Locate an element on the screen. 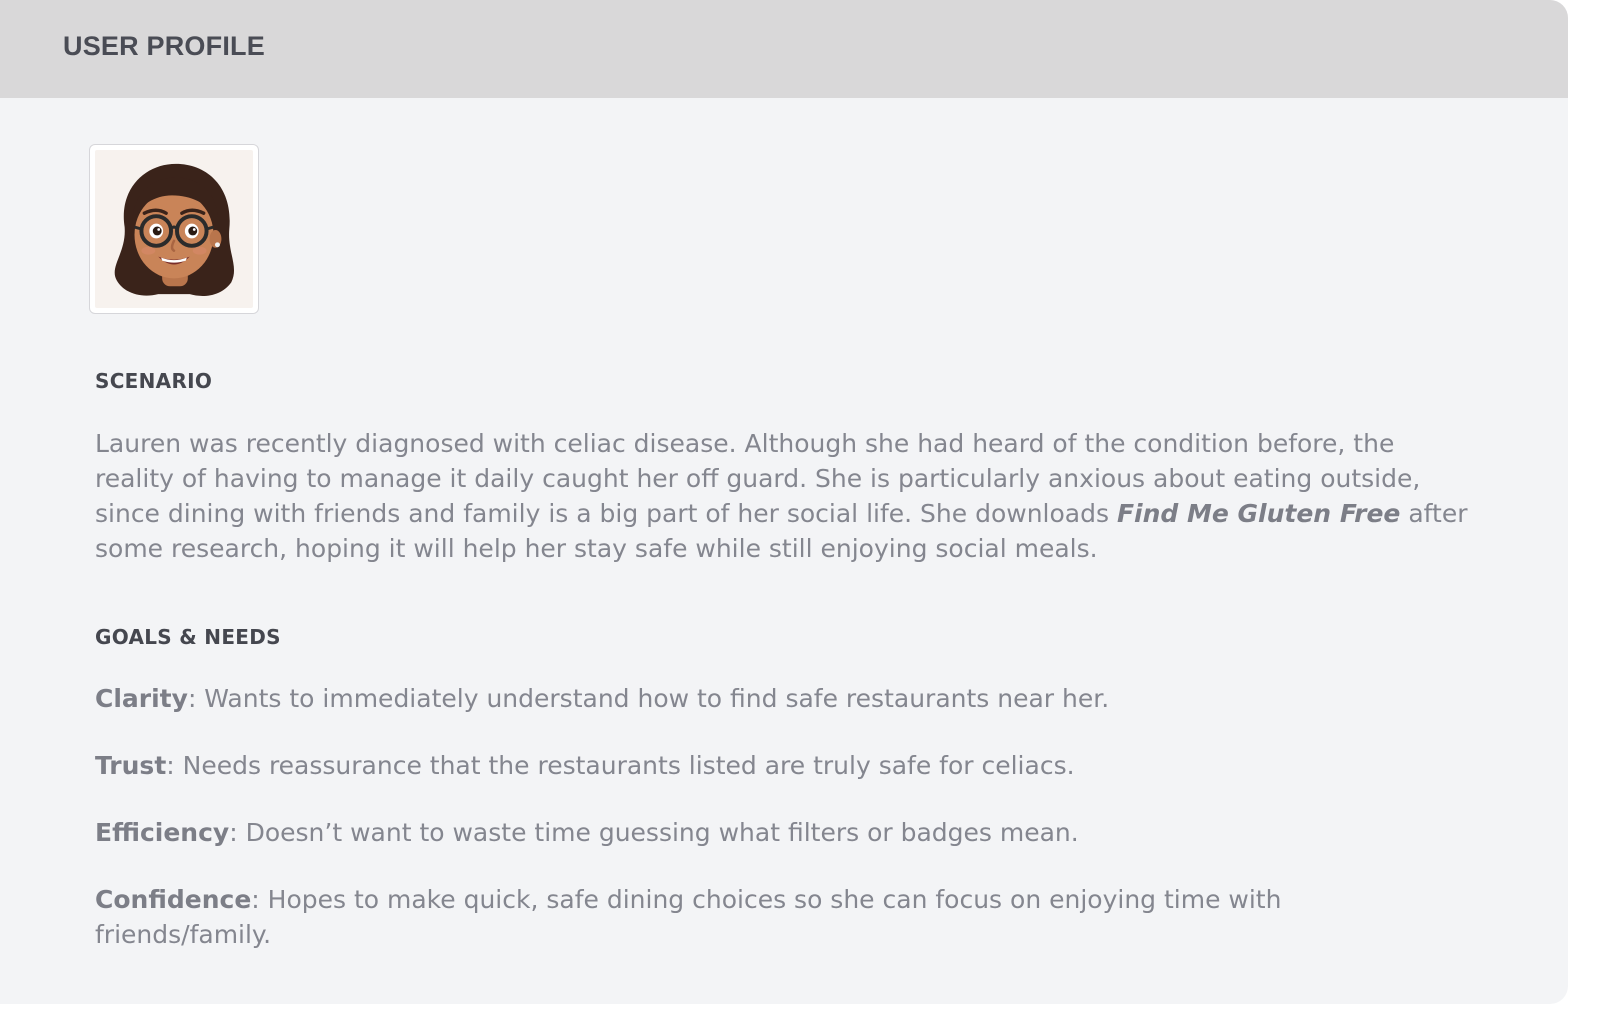 The height and width of the screenshot is (1024, 1600). app-name: Find Me Gluten Free is located at coordinates (1258, 513).